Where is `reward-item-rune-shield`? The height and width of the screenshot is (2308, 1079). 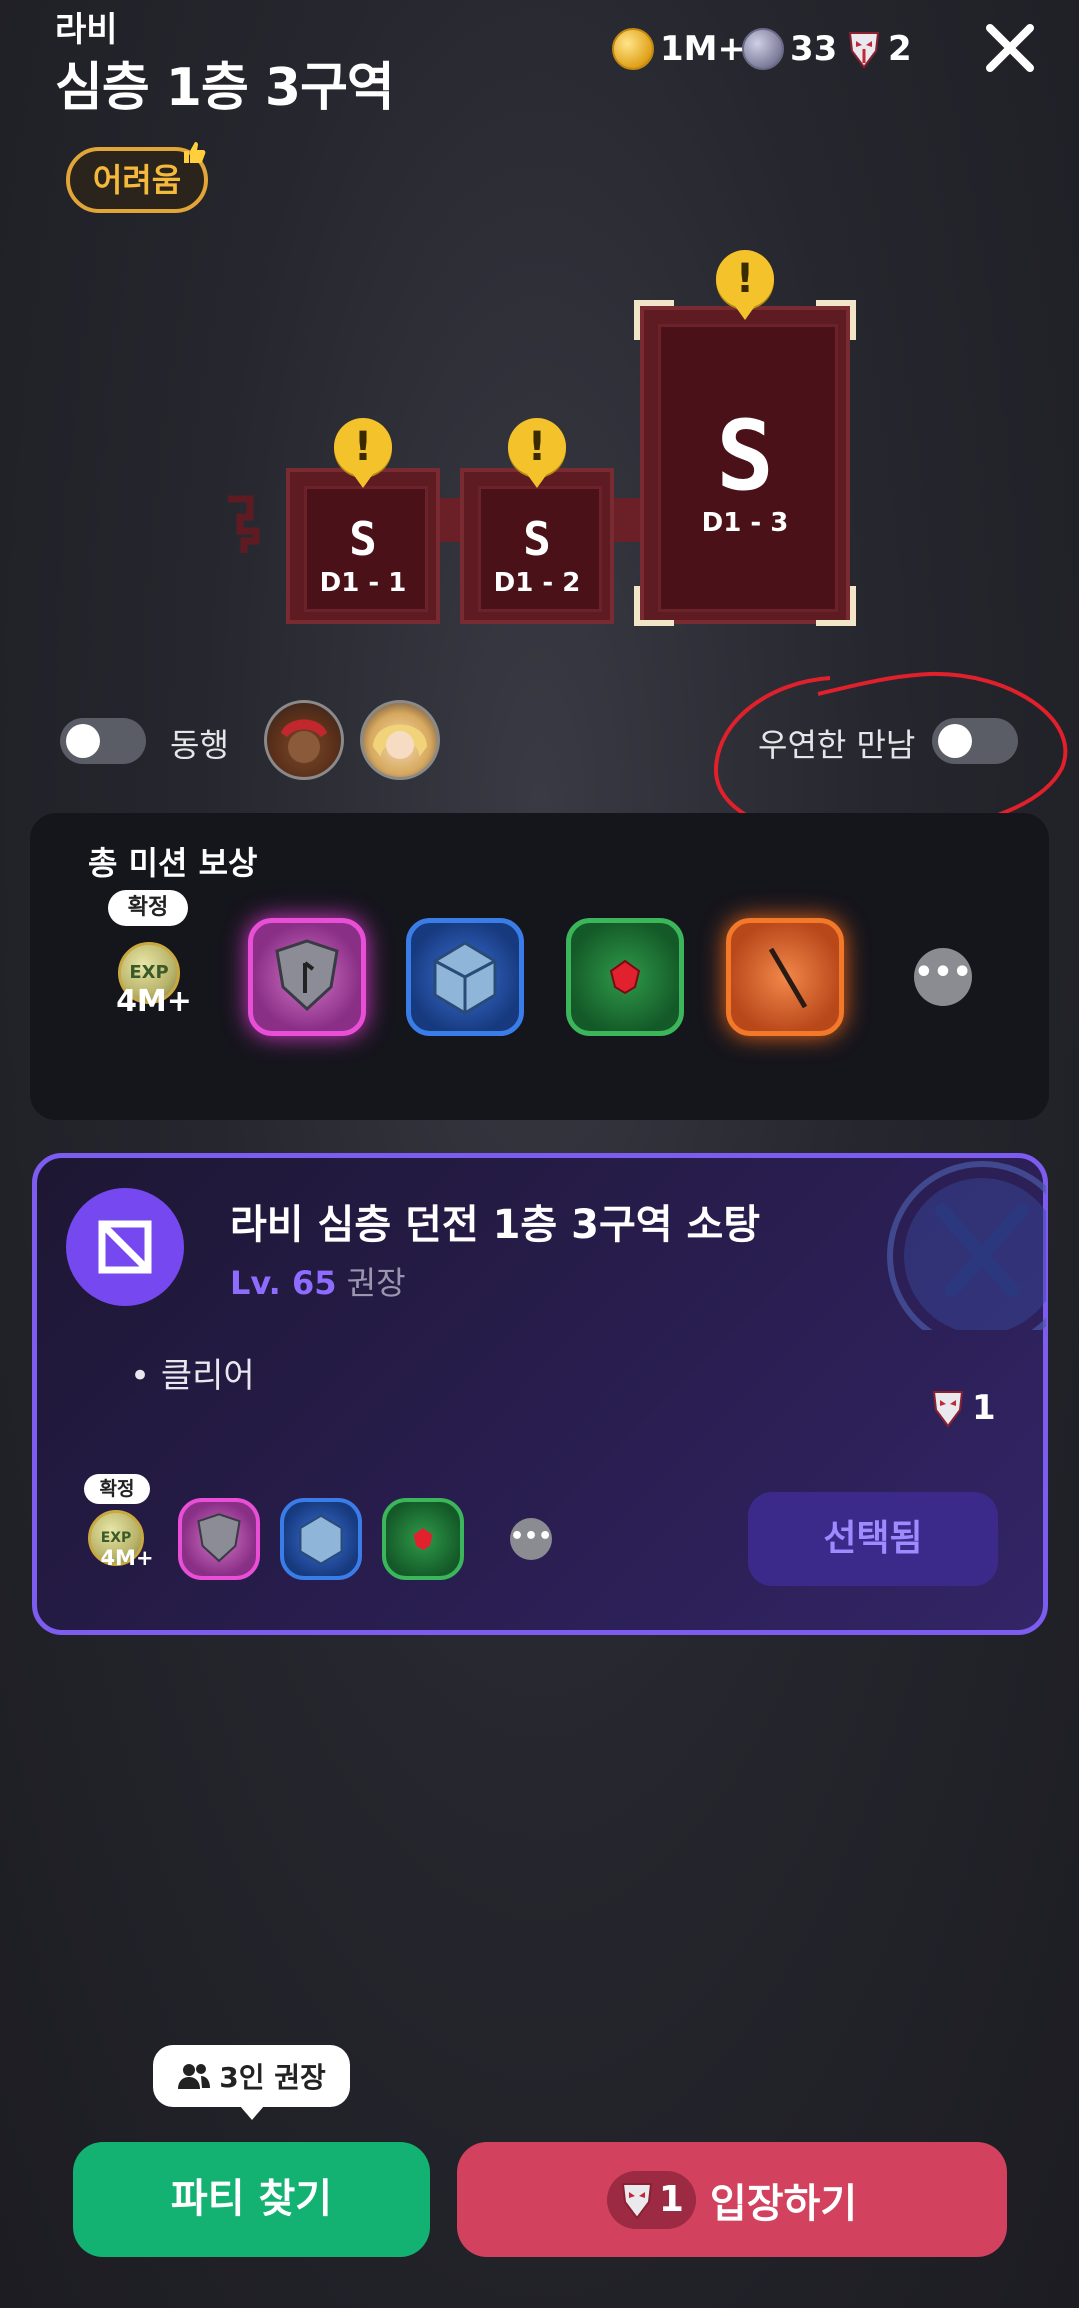
reward-item-rune-shield is located at coordinates (307, 977).